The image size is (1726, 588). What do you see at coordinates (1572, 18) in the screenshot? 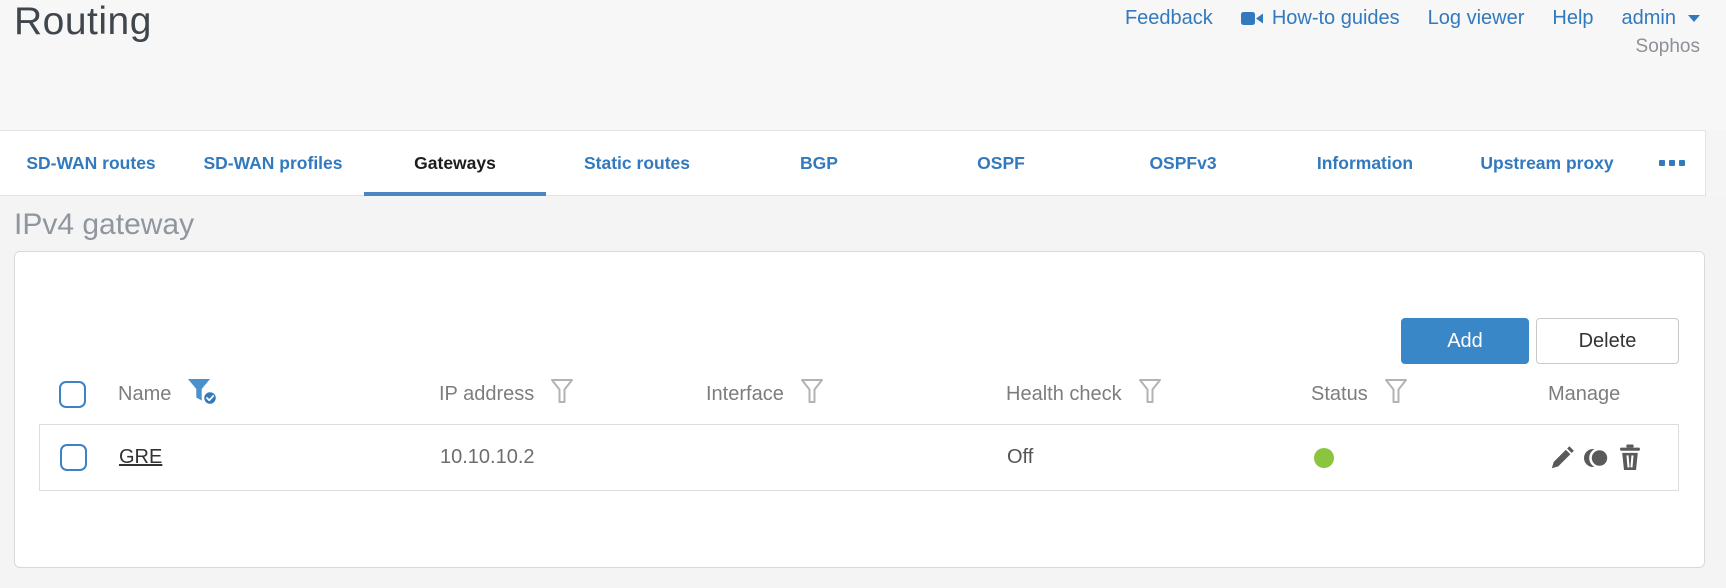
I see `help-link: Help` at bounding box center [1572, 18].